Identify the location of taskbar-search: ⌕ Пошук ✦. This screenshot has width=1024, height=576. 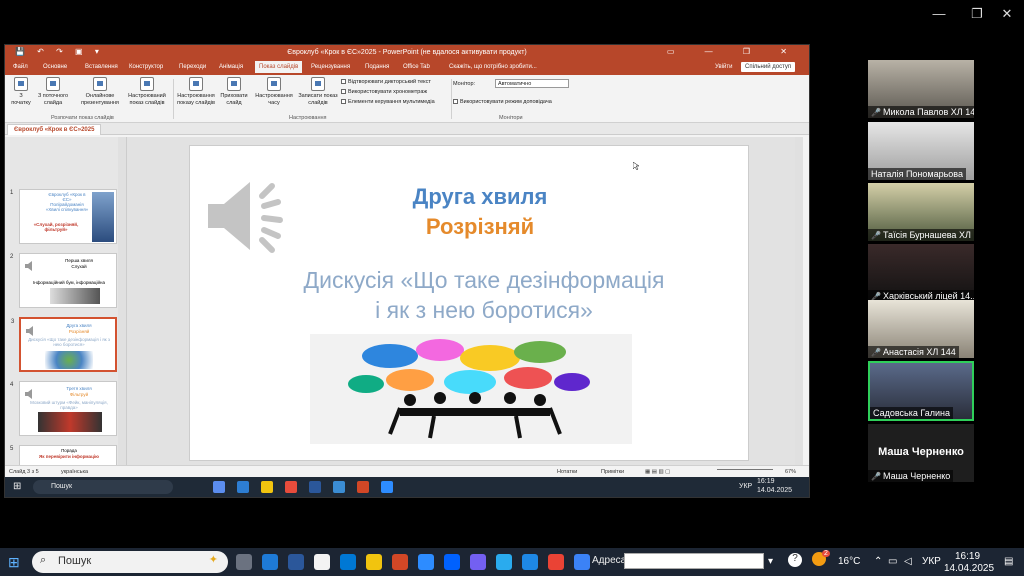
(130, 562).